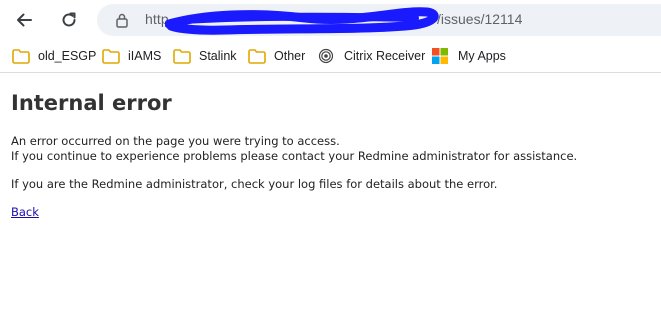  I want to click on bookmark-citrix-receiver: Citrix Receiver, so click(371, 56).